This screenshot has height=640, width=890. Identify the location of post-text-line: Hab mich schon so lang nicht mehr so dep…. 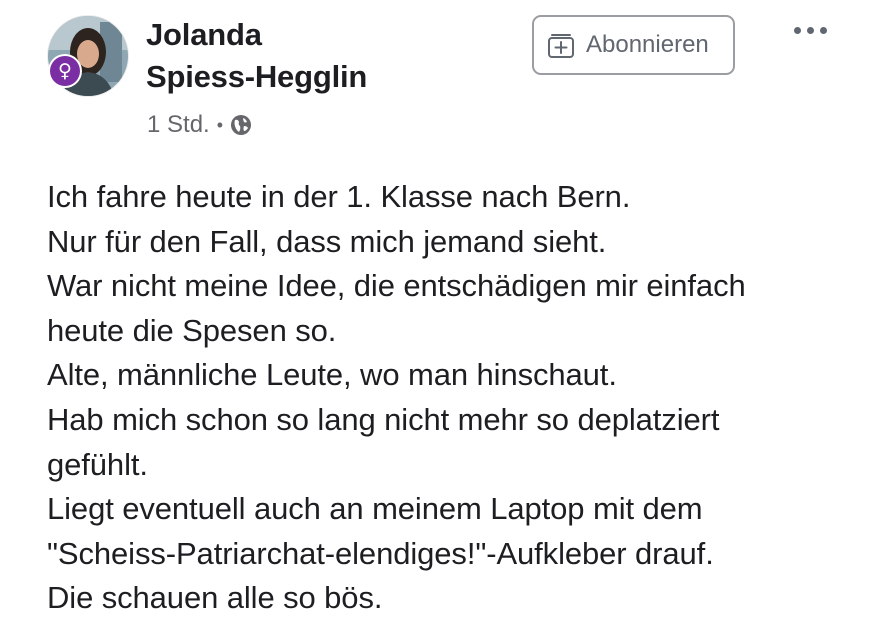
(383, 419).